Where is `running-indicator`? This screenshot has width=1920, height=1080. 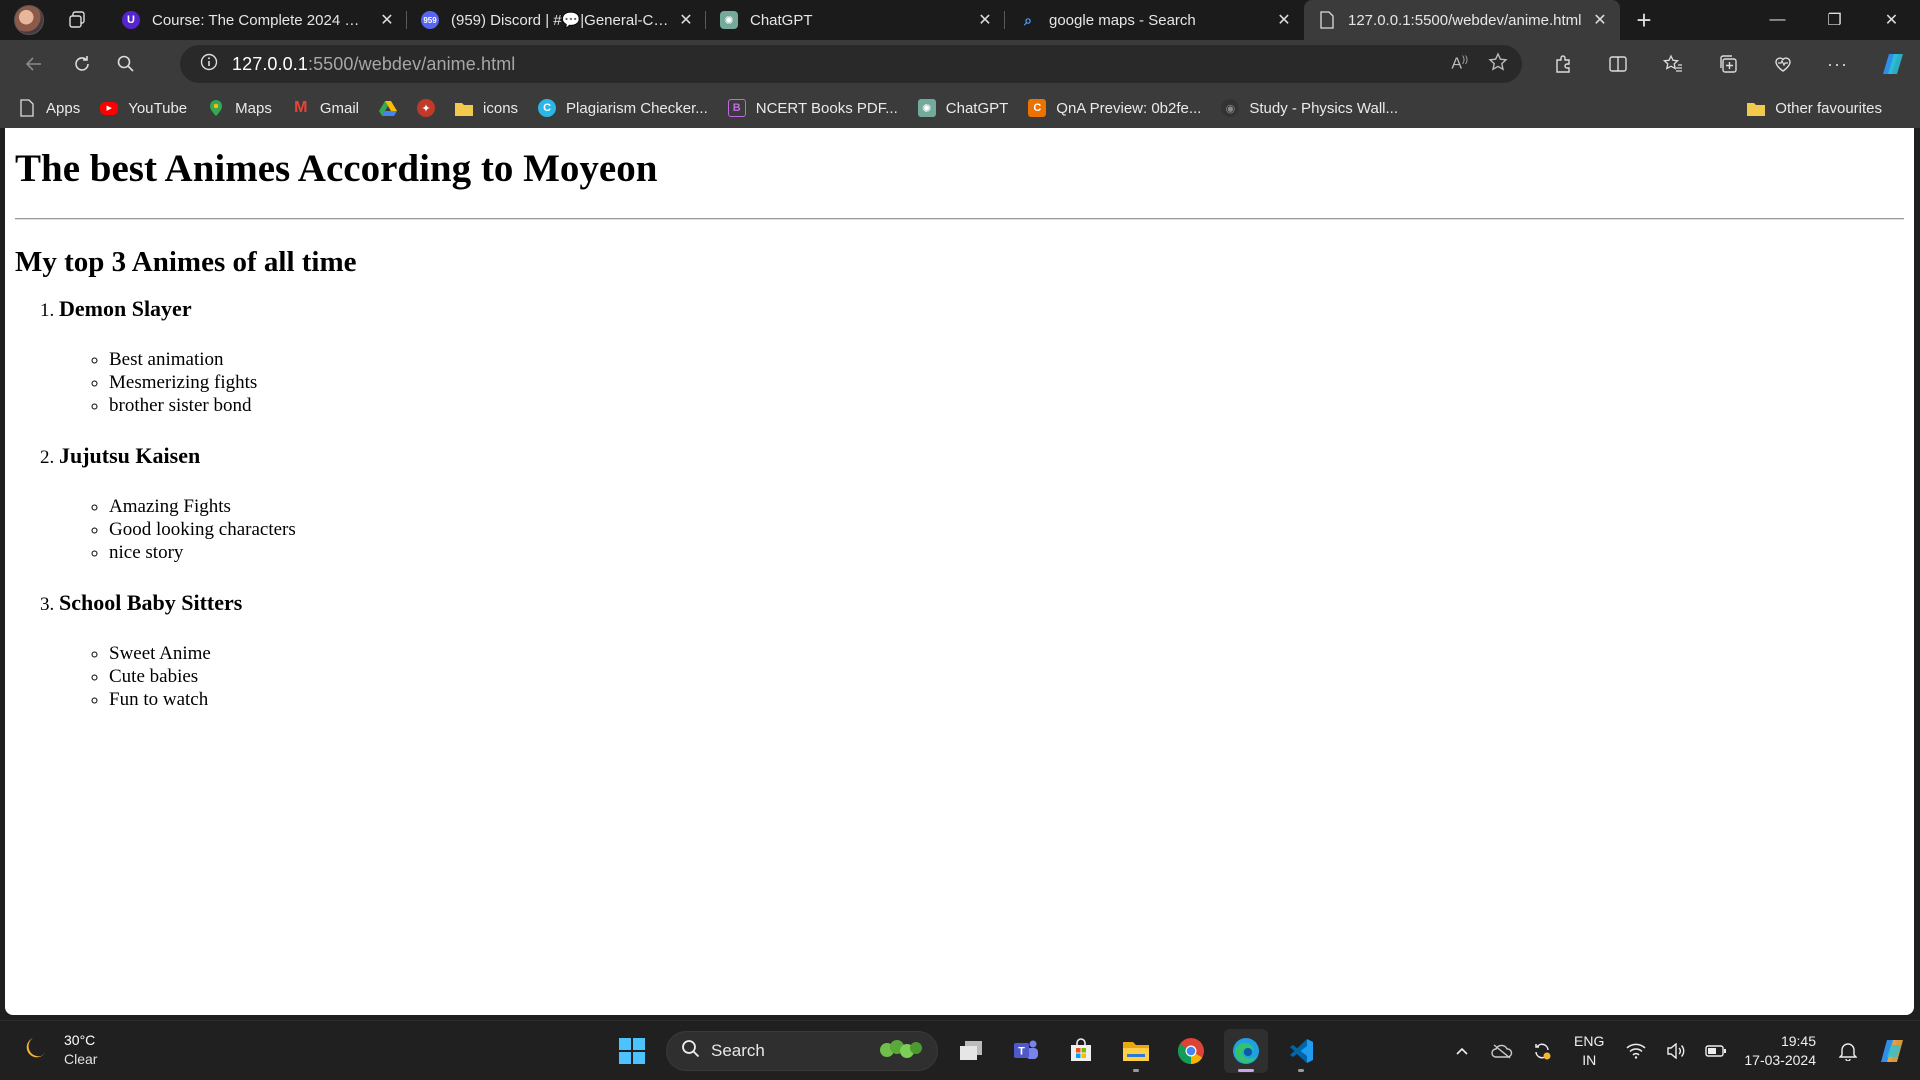 running-indicator is located at coordinates (1301, 1070).